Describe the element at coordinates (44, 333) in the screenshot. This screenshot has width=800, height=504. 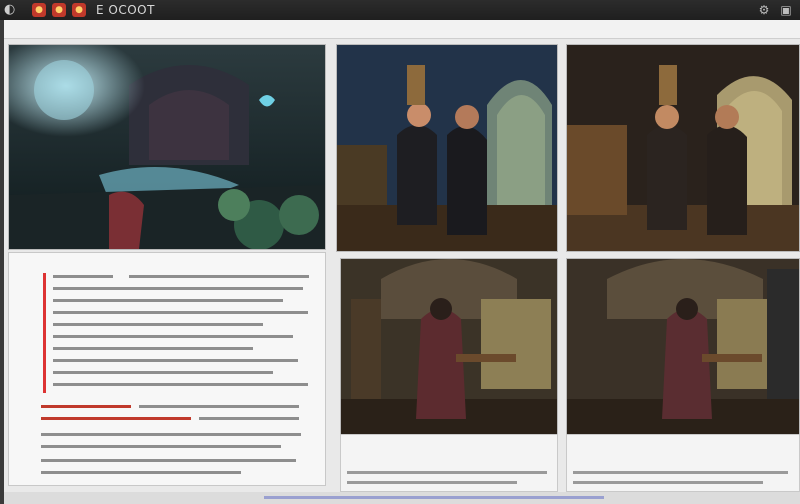
I see `margin-rule` at that location.